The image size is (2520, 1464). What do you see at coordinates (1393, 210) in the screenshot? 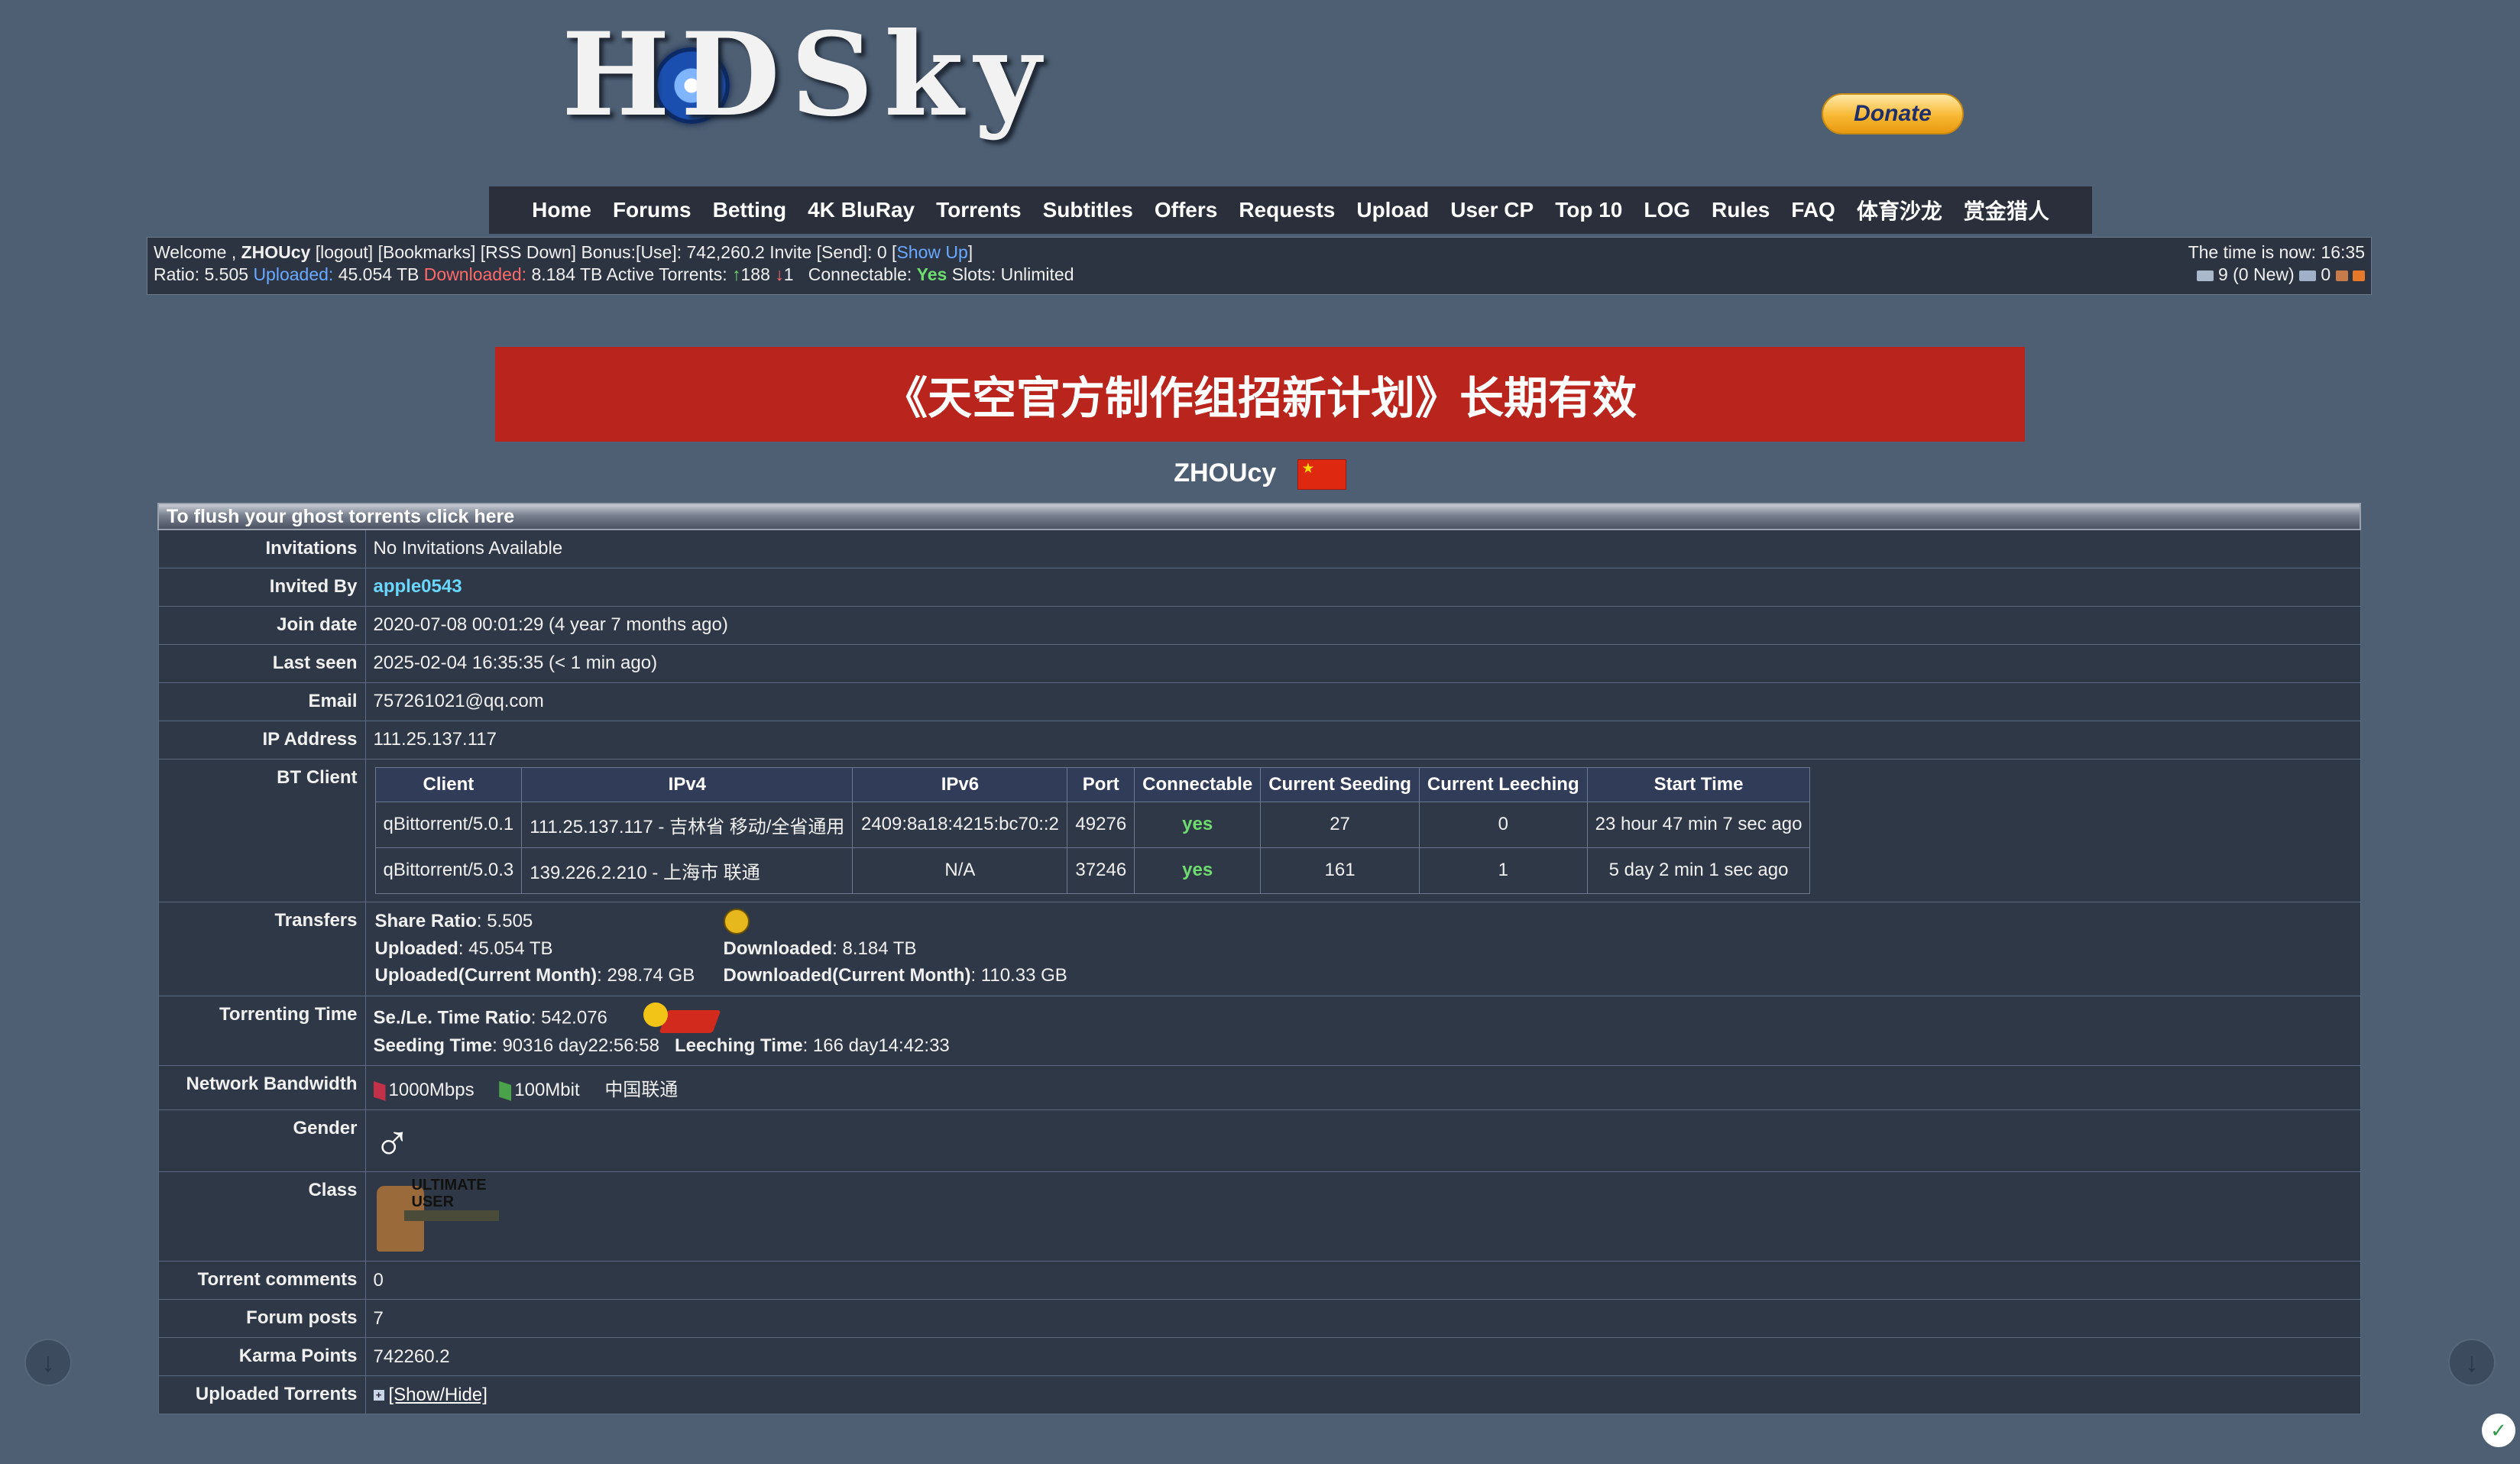
I see `nav-upload: Upload` at bounding box center [1393, 210].